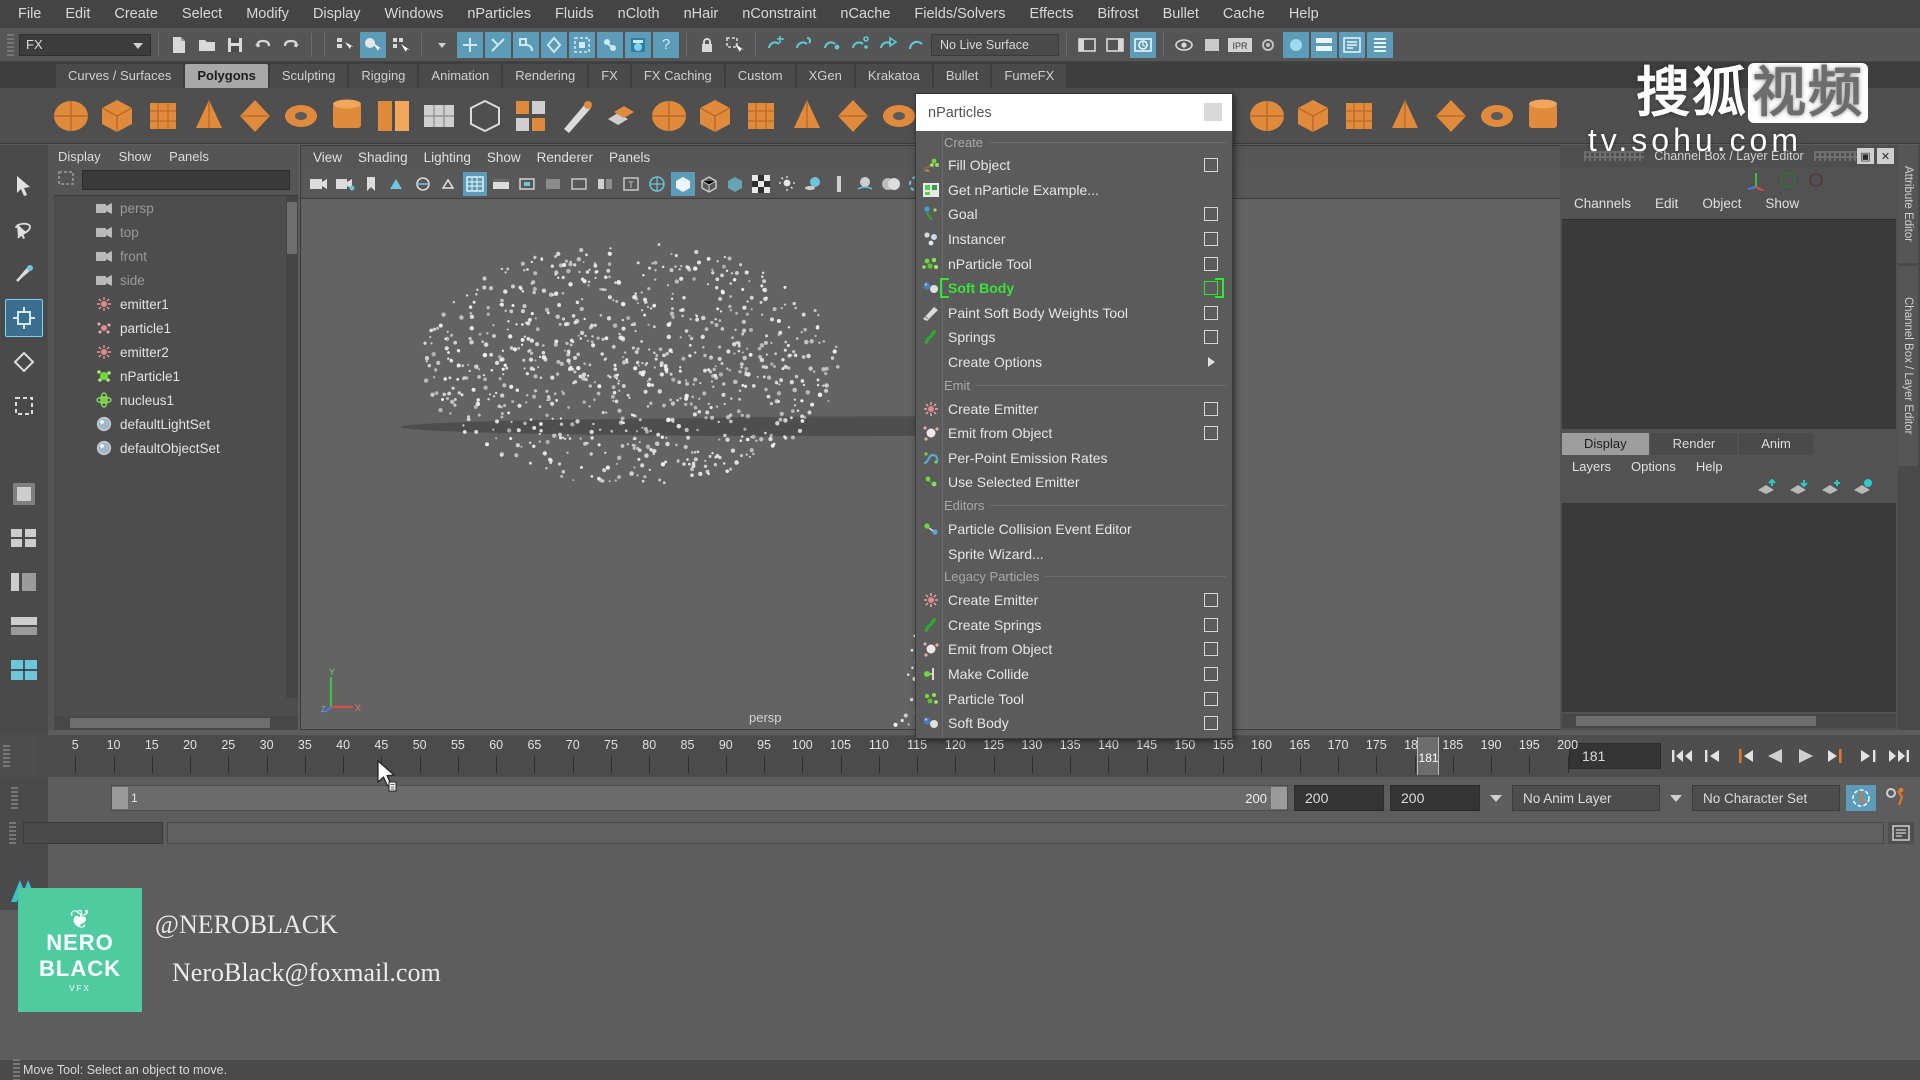  I want to click on two-d-pan-zoom-icon, so click(527, 184).